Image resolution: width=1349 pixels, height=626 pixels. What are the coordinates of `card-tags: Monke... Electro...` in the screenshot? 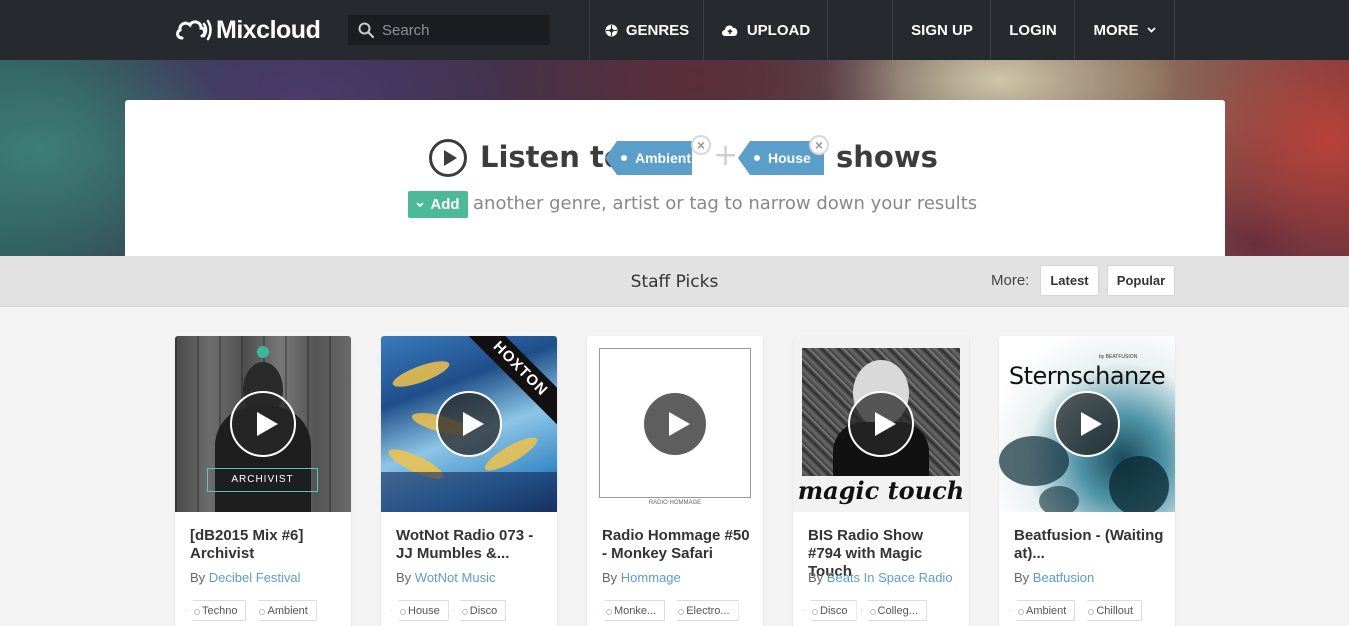 It's located at (668, 610).